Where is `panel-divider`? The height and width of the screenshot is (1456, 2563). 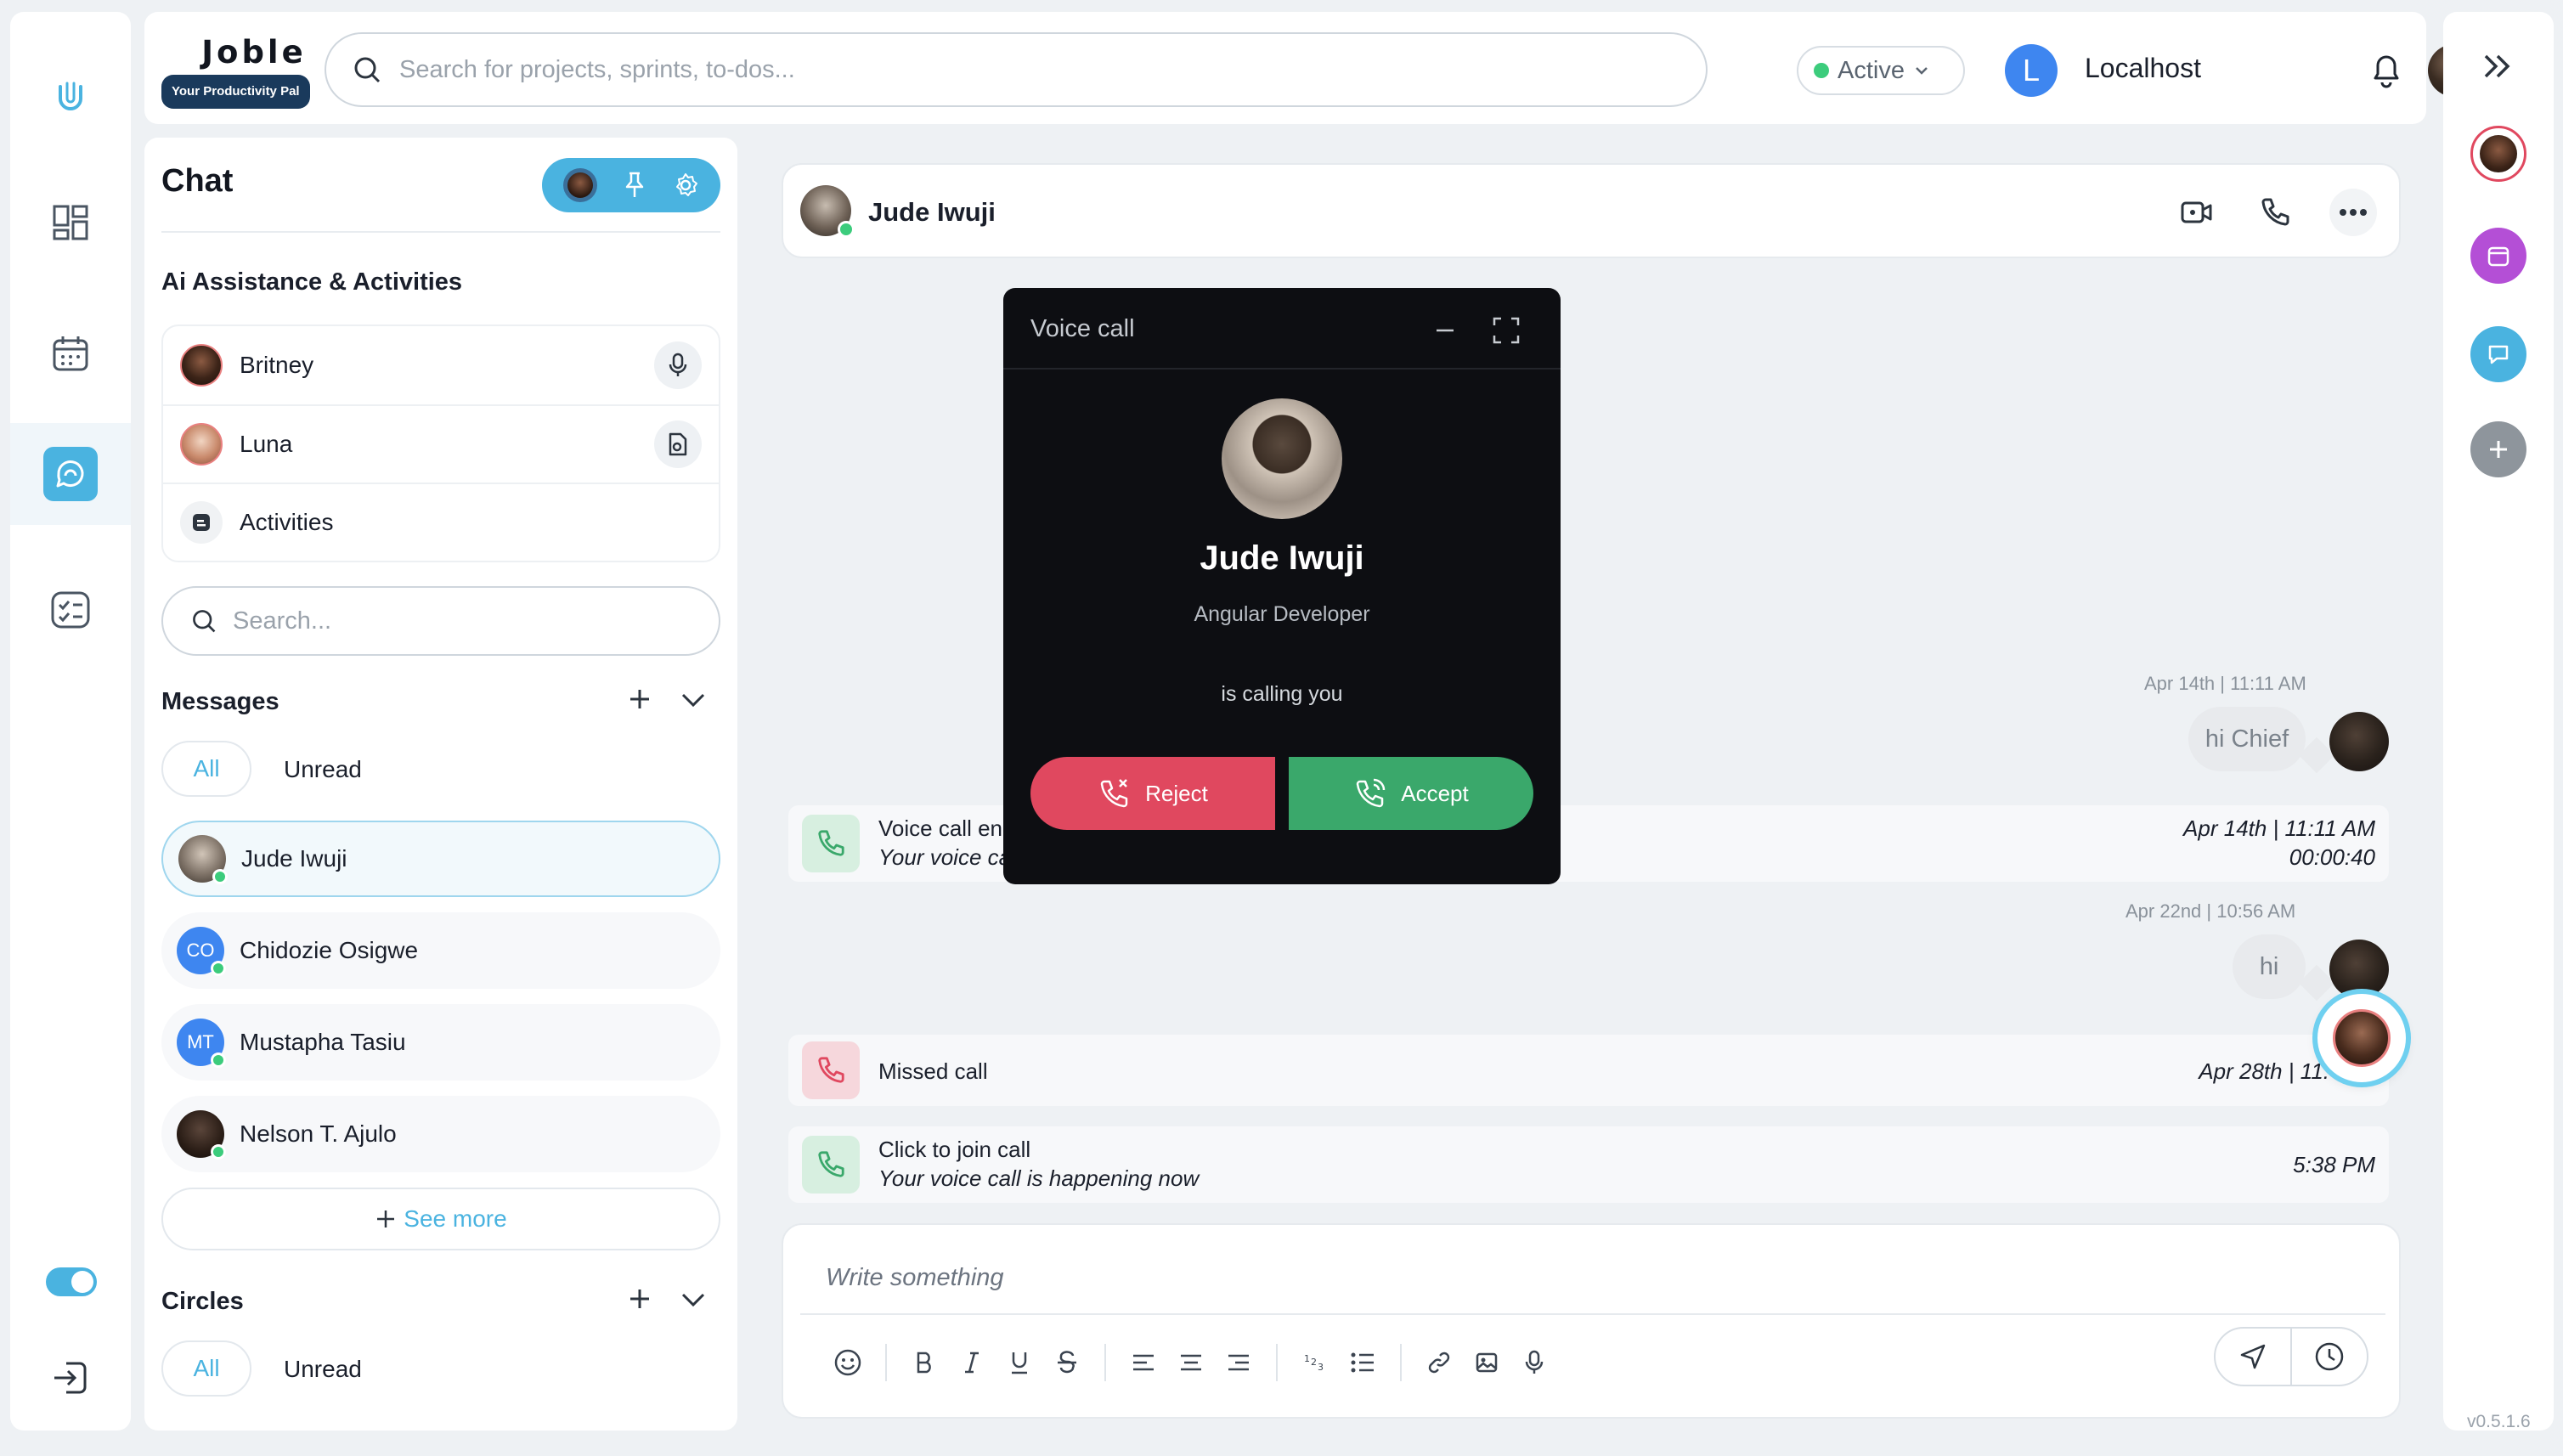
panel-divider is located at coordinates (440, 232).